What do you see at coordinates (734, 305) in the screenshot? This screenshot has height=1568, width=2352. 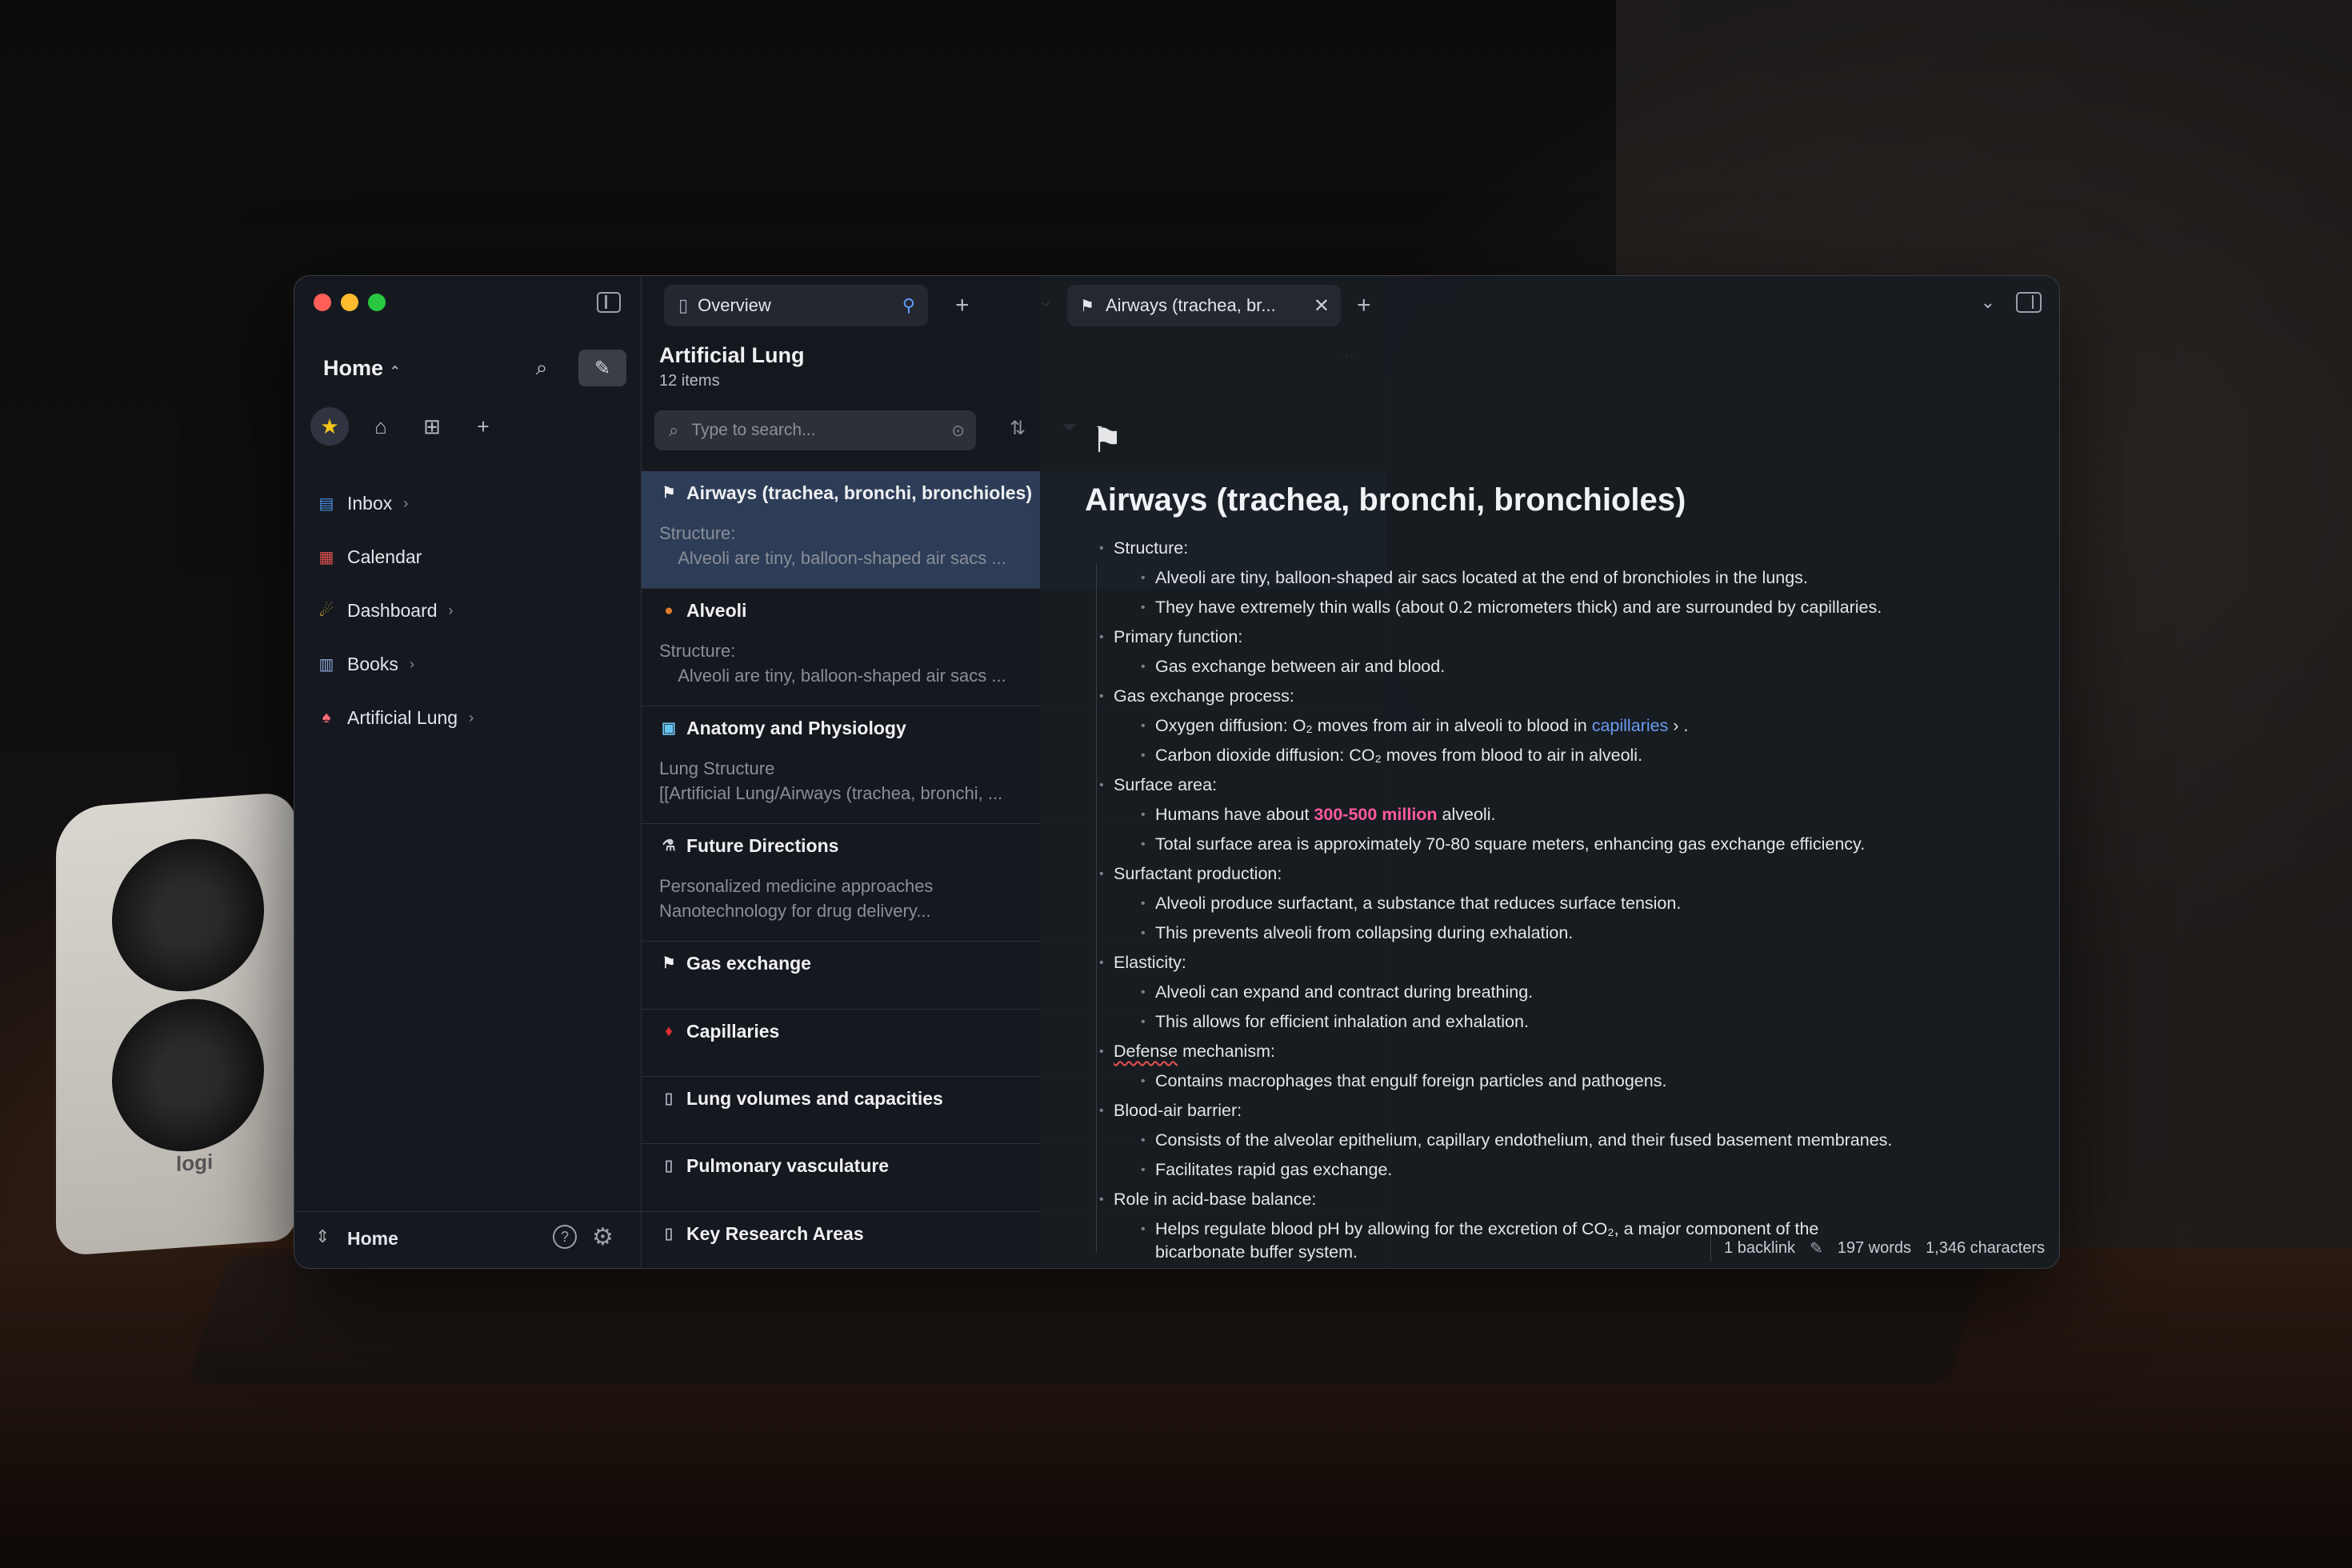 I see `tab-label: Overview` at bounding box center [734, 305].